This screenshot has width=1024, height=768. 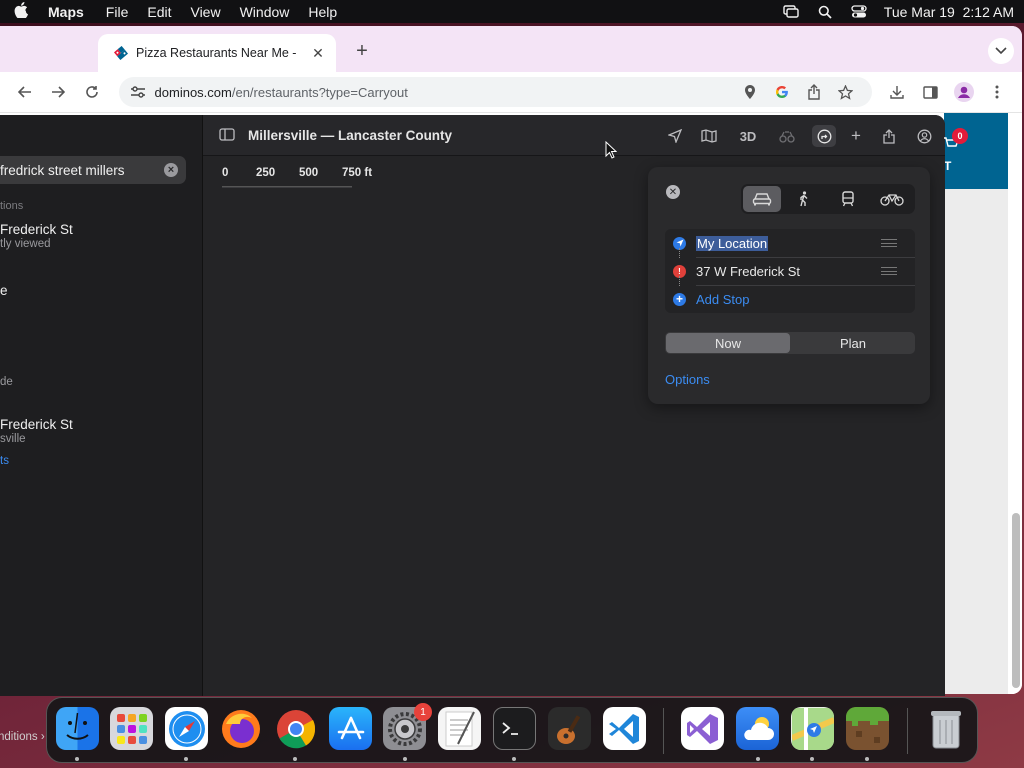 I want to click on walk-mode-icon, so click(x=804, y=199).